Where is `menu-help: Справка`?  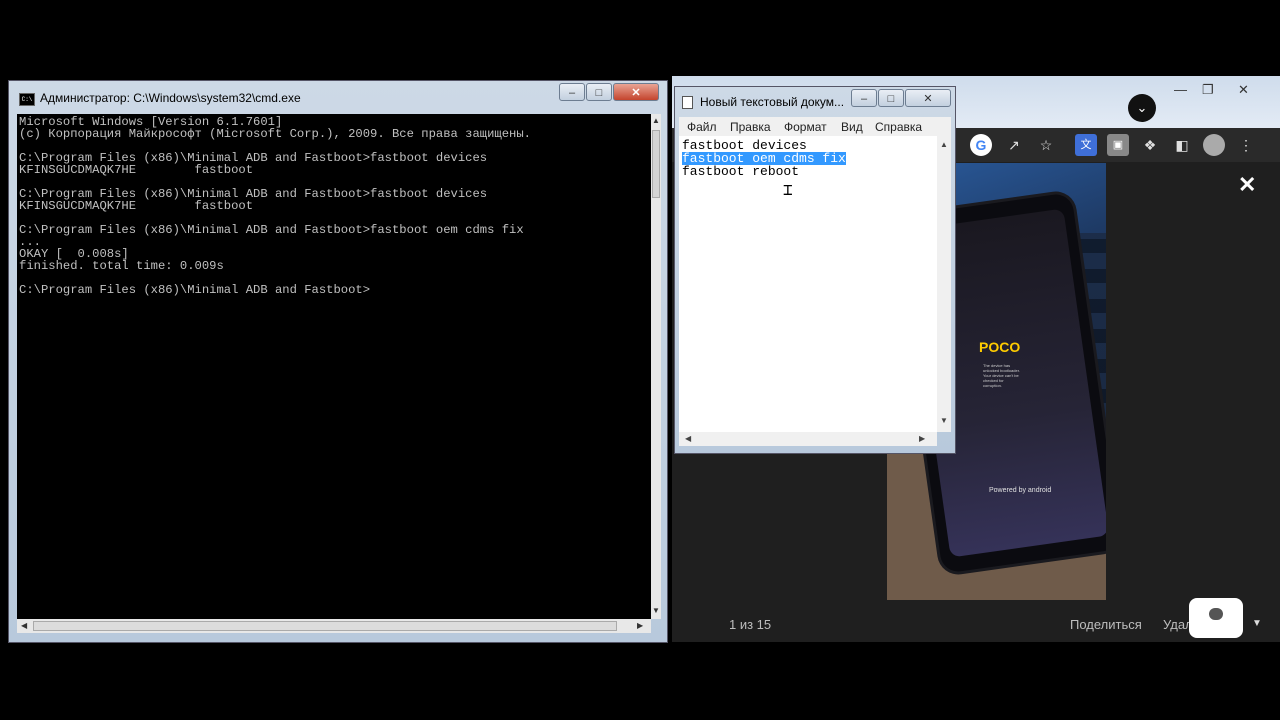
menu-help: Справка is located at coordinates (898, 127).